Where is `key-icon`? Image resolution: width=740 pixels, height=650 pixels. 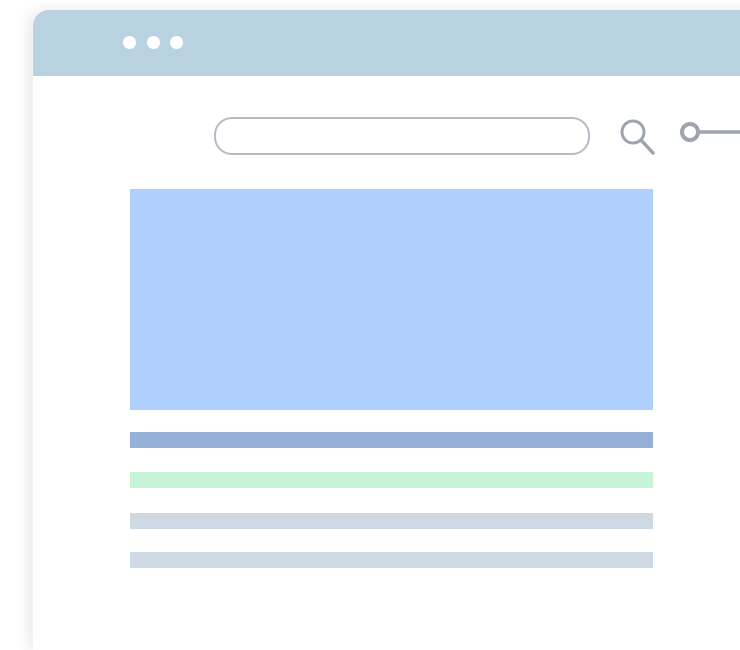
key-icon is located at coordinates (709, 132).